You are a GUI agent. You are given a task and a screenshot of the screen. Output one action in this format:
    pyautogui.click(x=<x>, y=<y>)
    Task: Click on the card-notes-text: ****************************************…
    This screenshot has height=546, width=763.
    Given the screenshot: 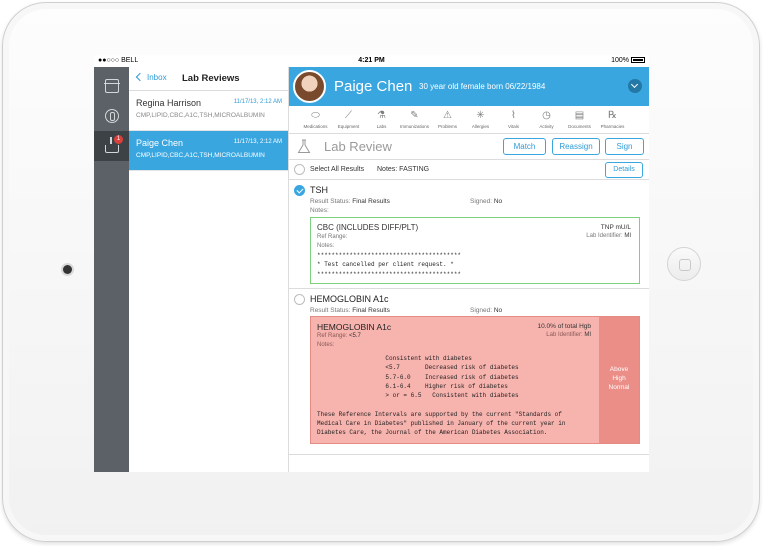 What is the action you would take?
    pyautogui.click(x=389, y=265)
    